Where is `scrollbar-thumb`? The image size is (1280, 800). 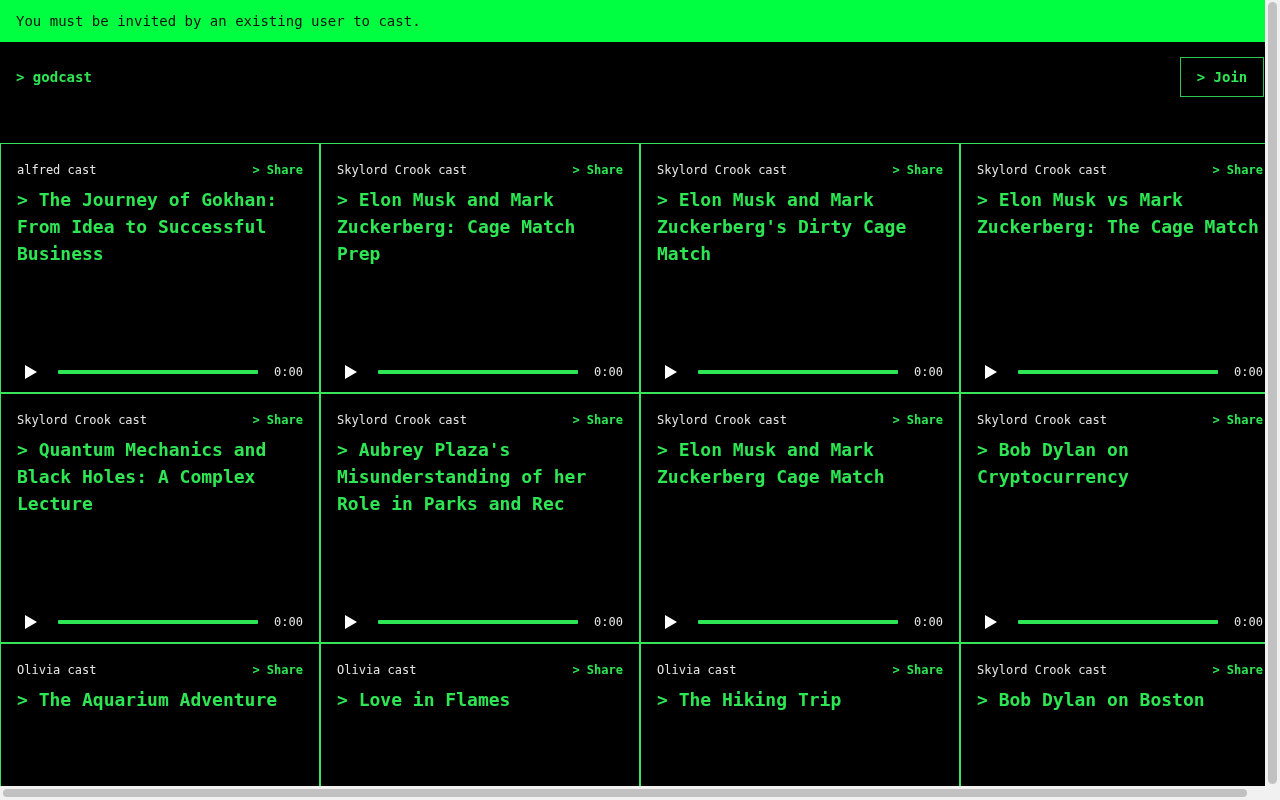 scrollbar-thumb is located at coordinates (625, 793).